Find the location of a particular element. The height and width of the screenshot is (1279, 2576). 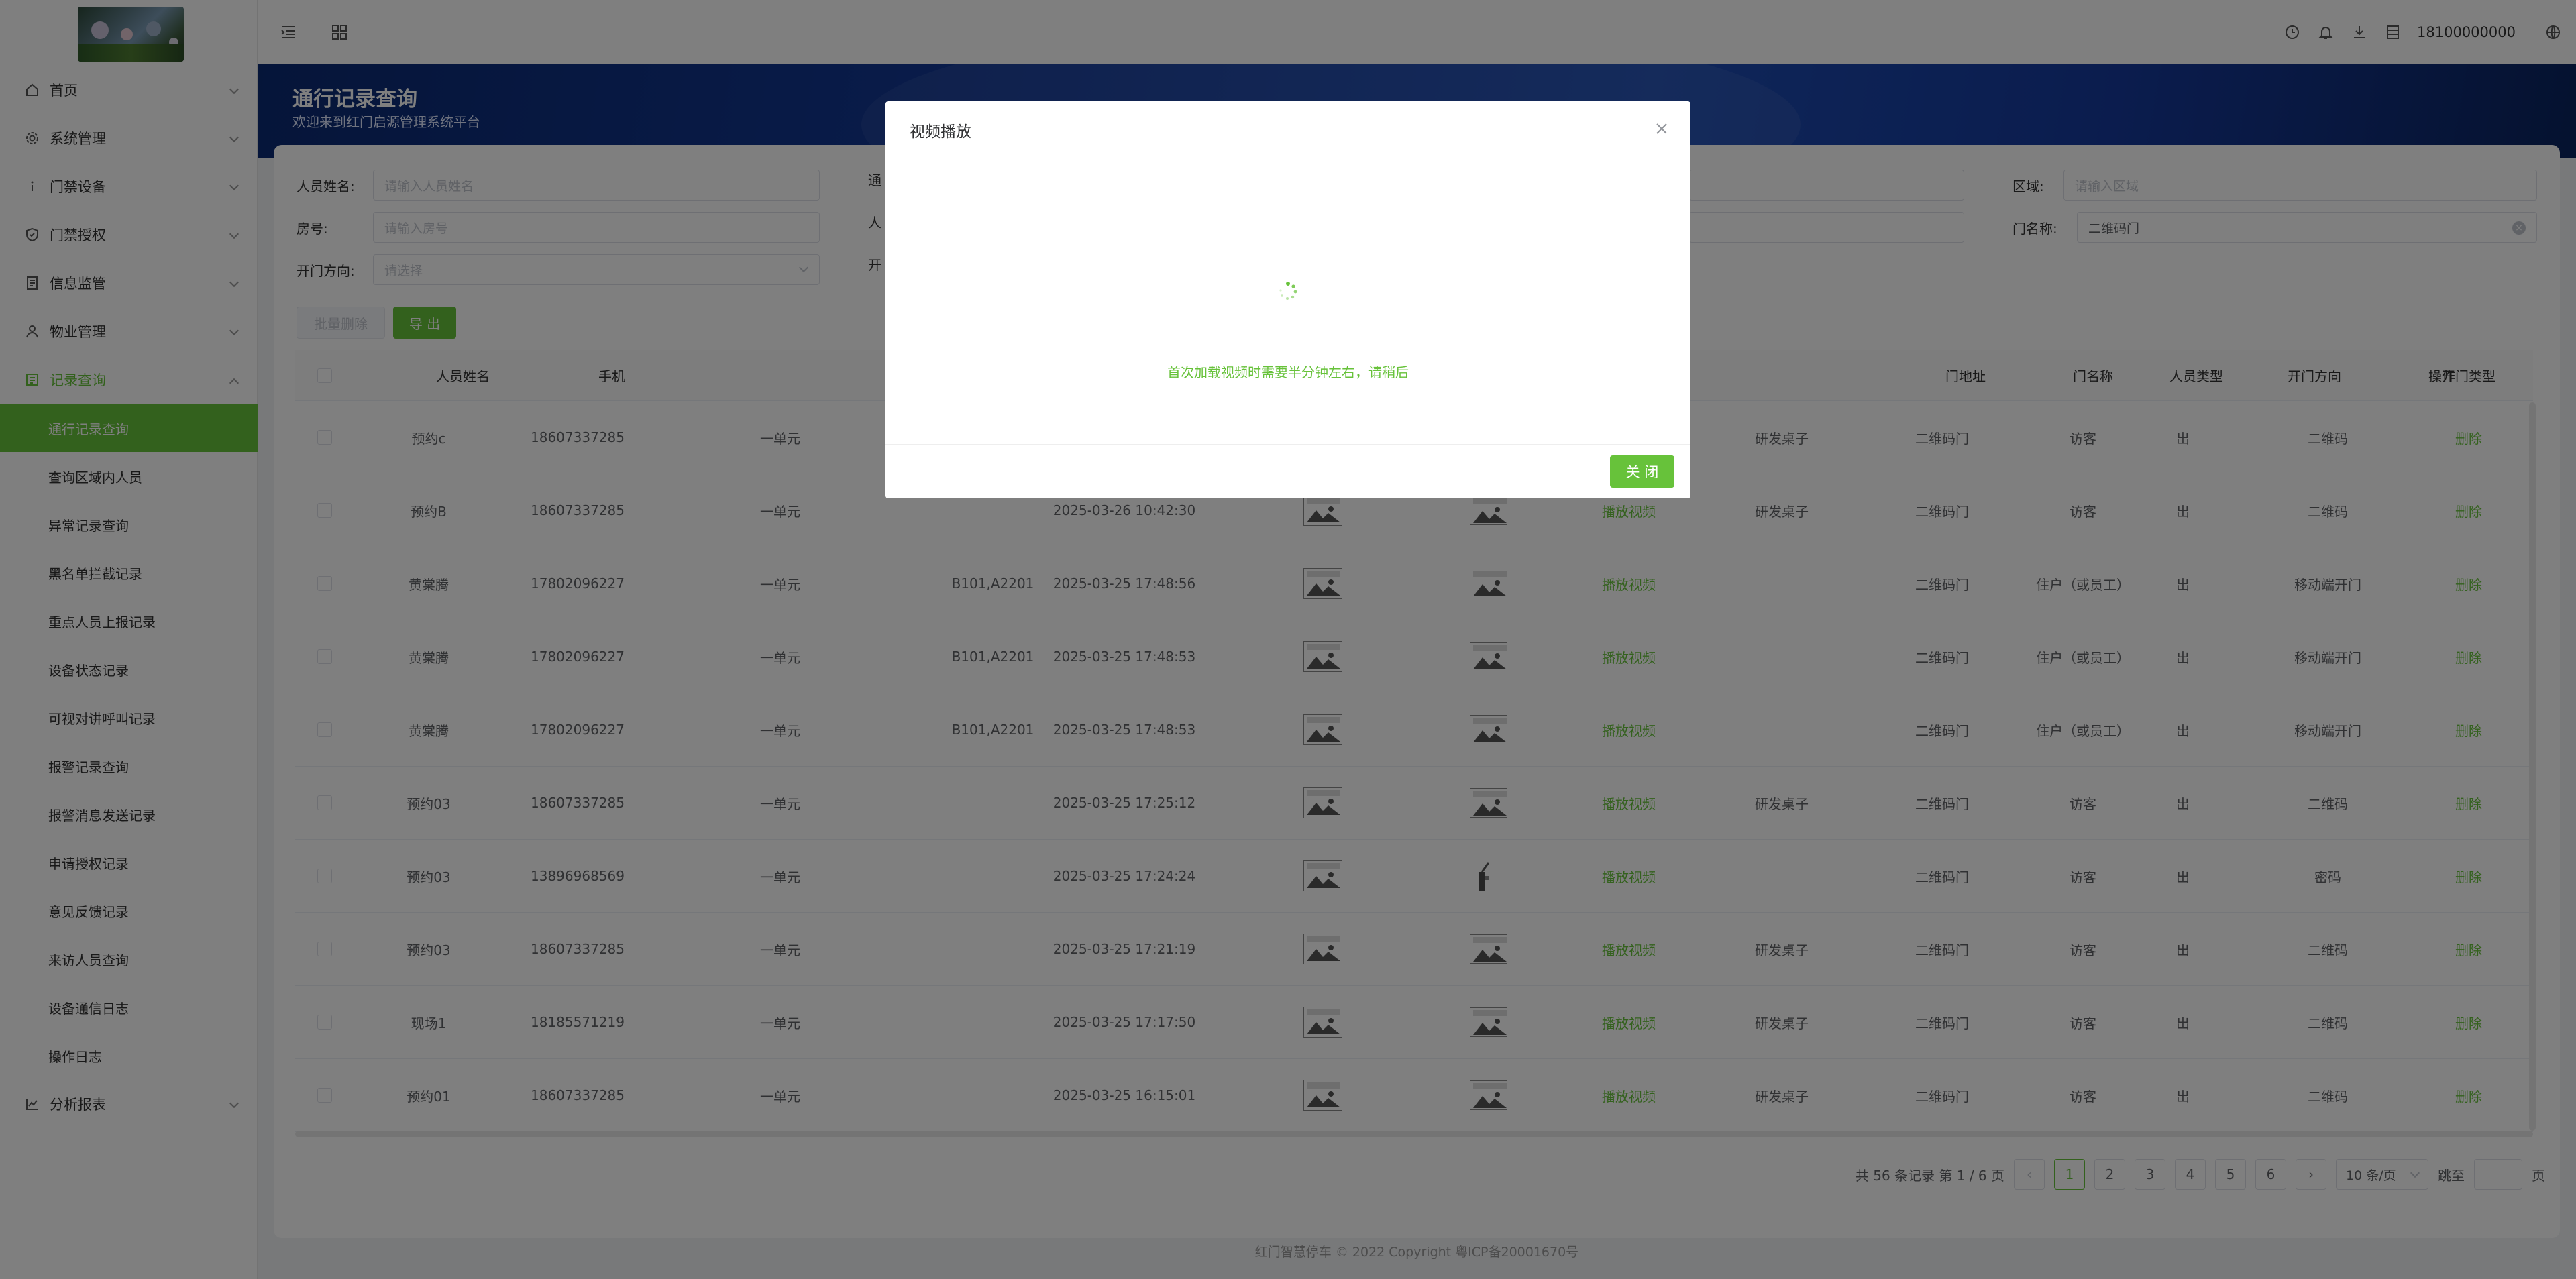

modal-body: 首次加载视频时需要半分钟左右，请稍后 is located at coordinates (1287, 300).